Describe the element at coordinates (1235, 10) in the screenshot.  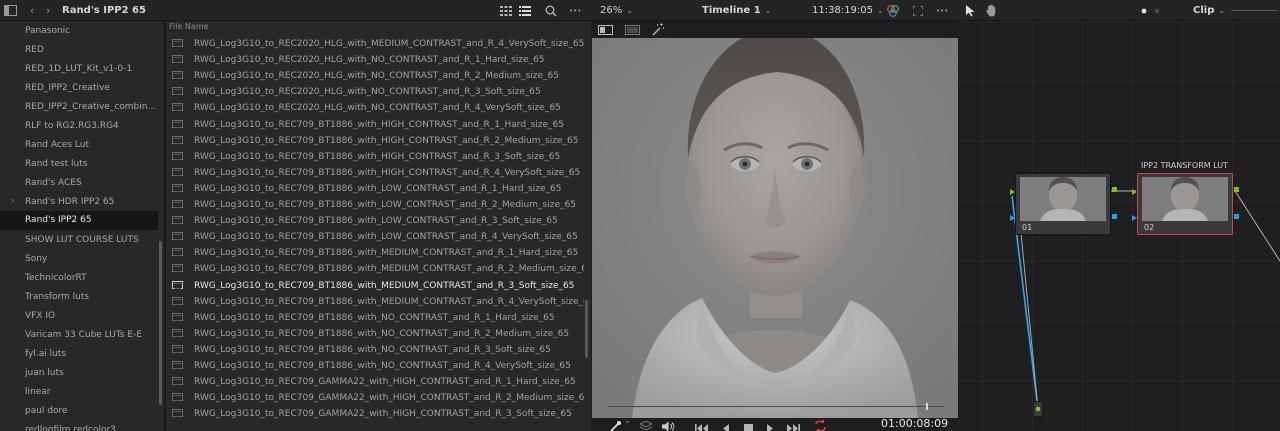
I see `mode-select: Clip ⌄` at that location.